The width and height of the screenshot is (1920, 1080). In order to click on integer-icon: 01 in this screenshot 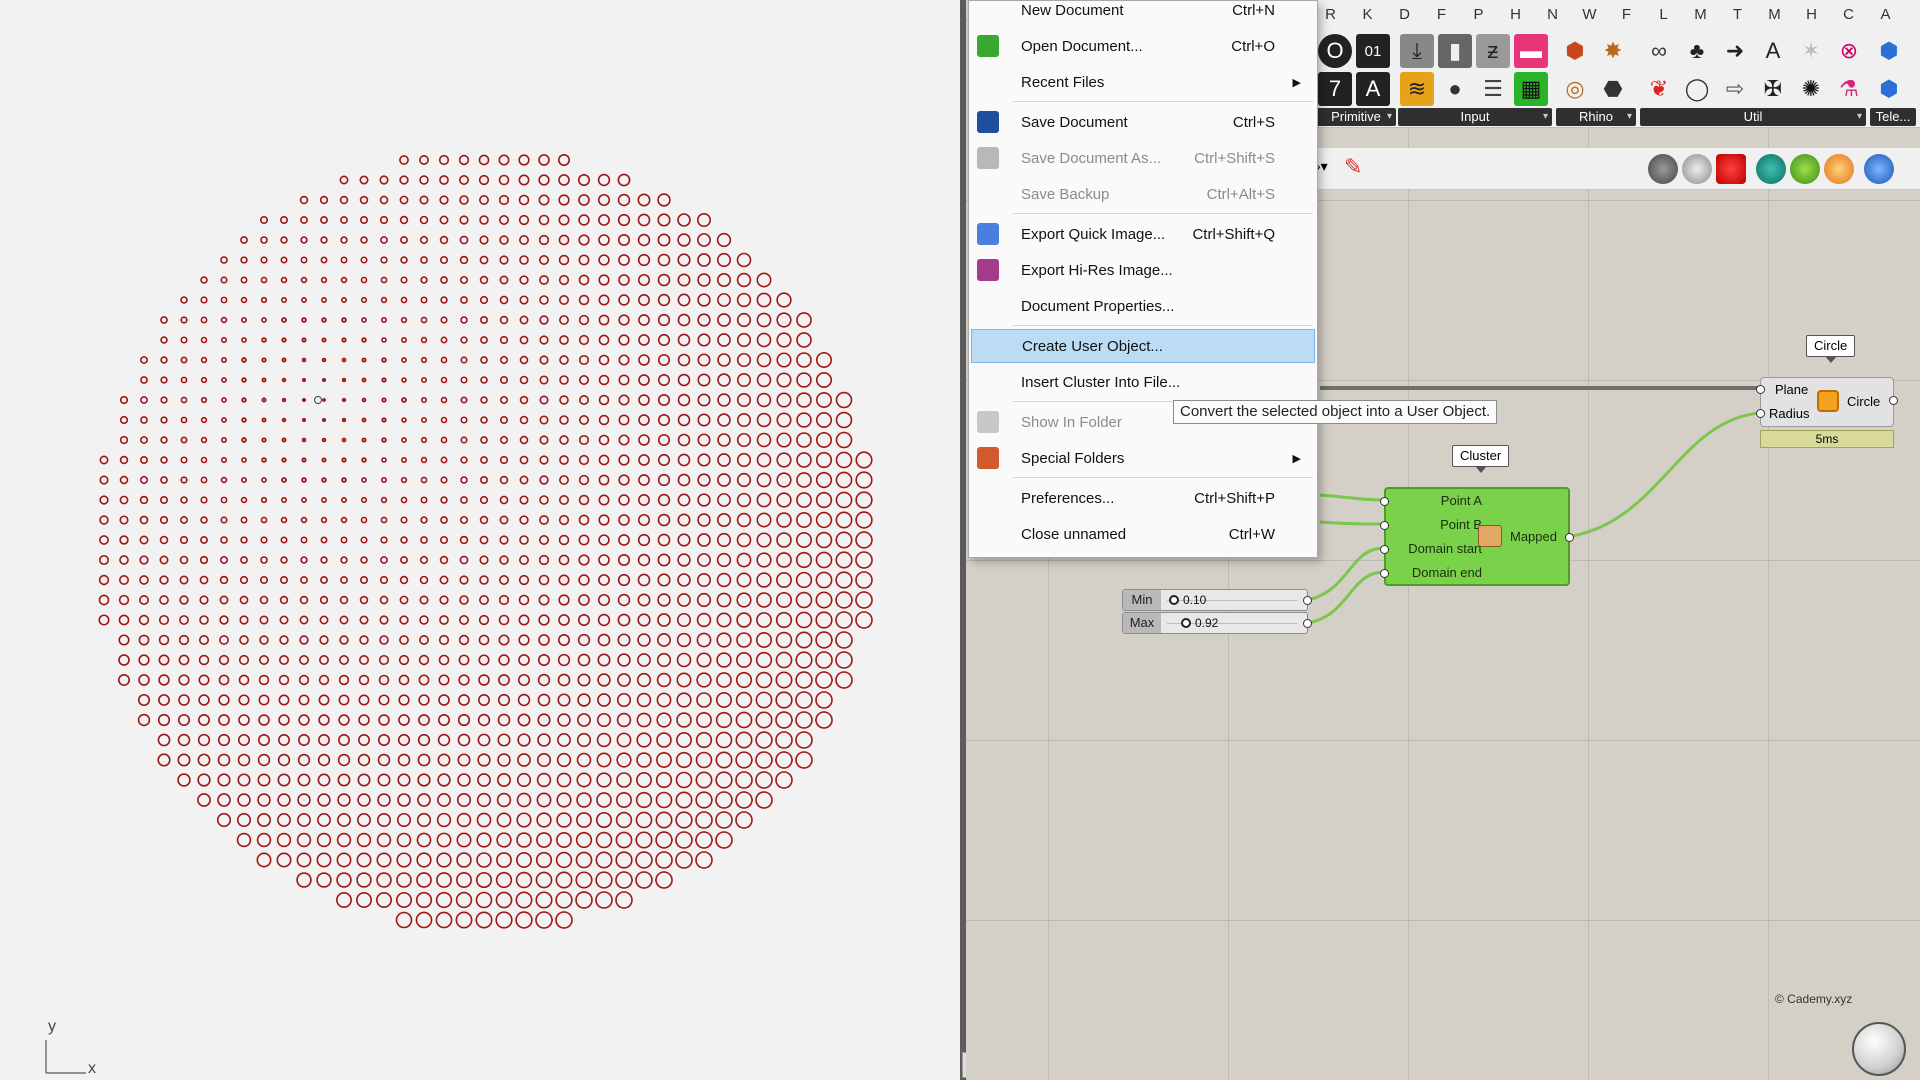, I will do `click(1373, 51)`.